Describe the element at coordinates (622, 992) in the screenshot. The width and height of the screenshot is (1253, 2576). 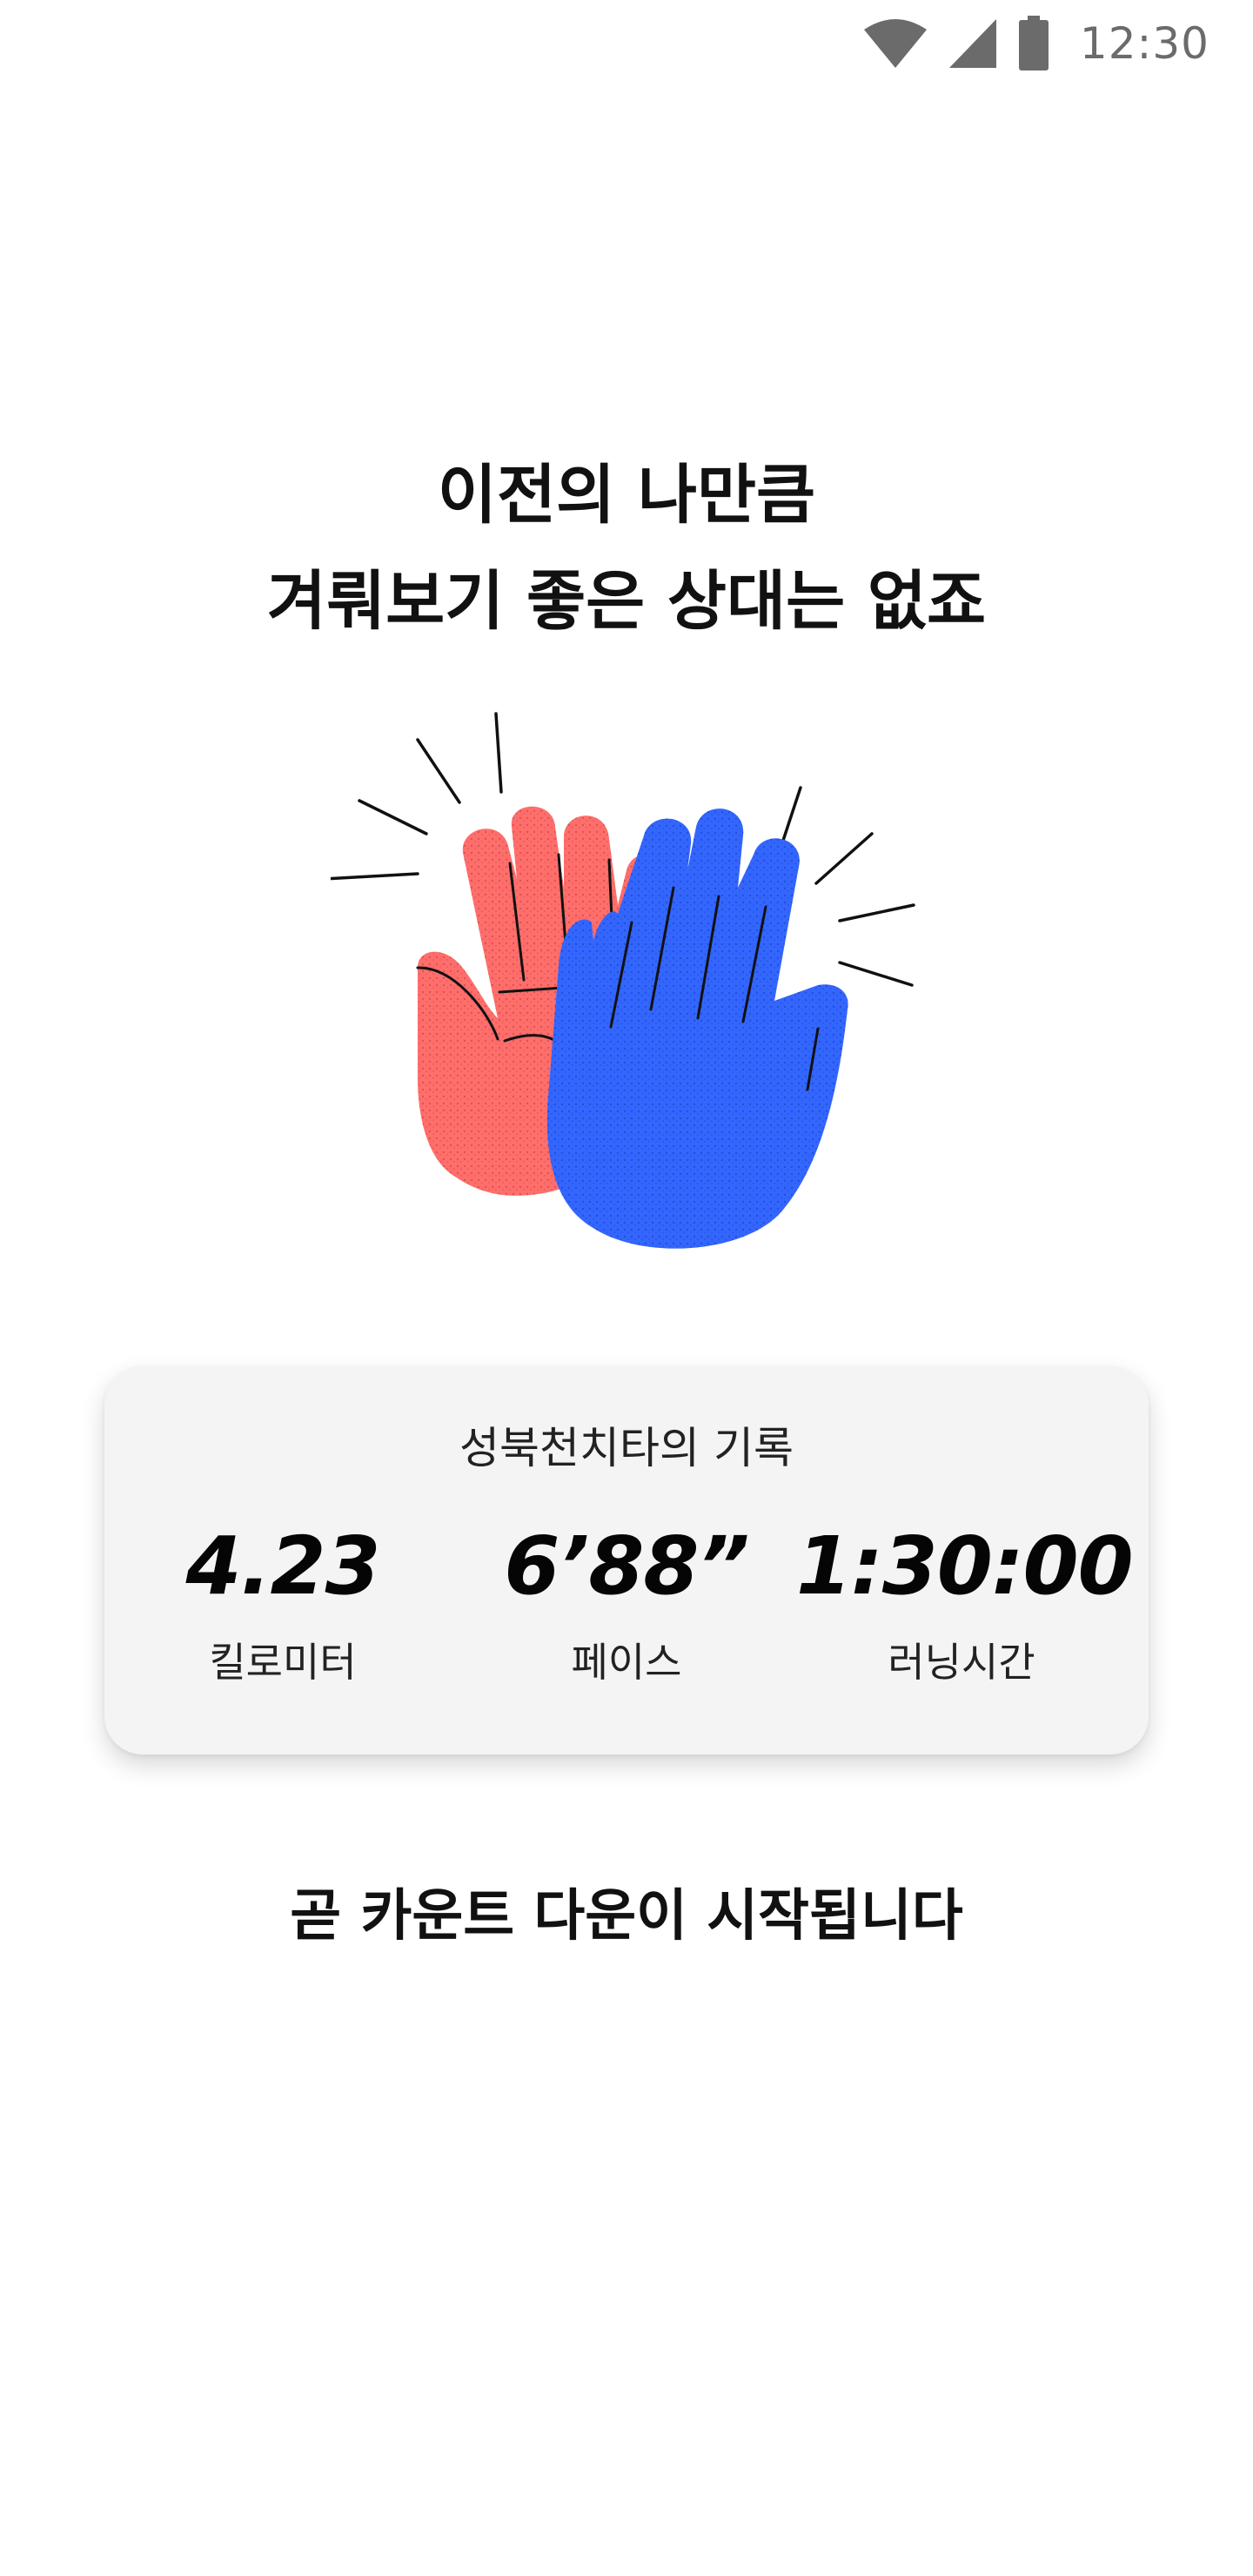
I see `high-five-hands-illustration` at that location.